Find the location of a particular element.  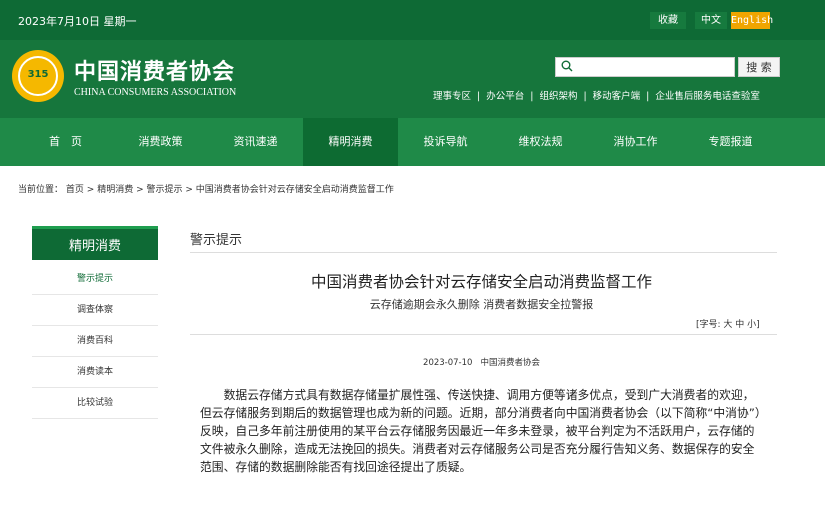

section-title: 警示提示 is located at coordinates (216, 240).